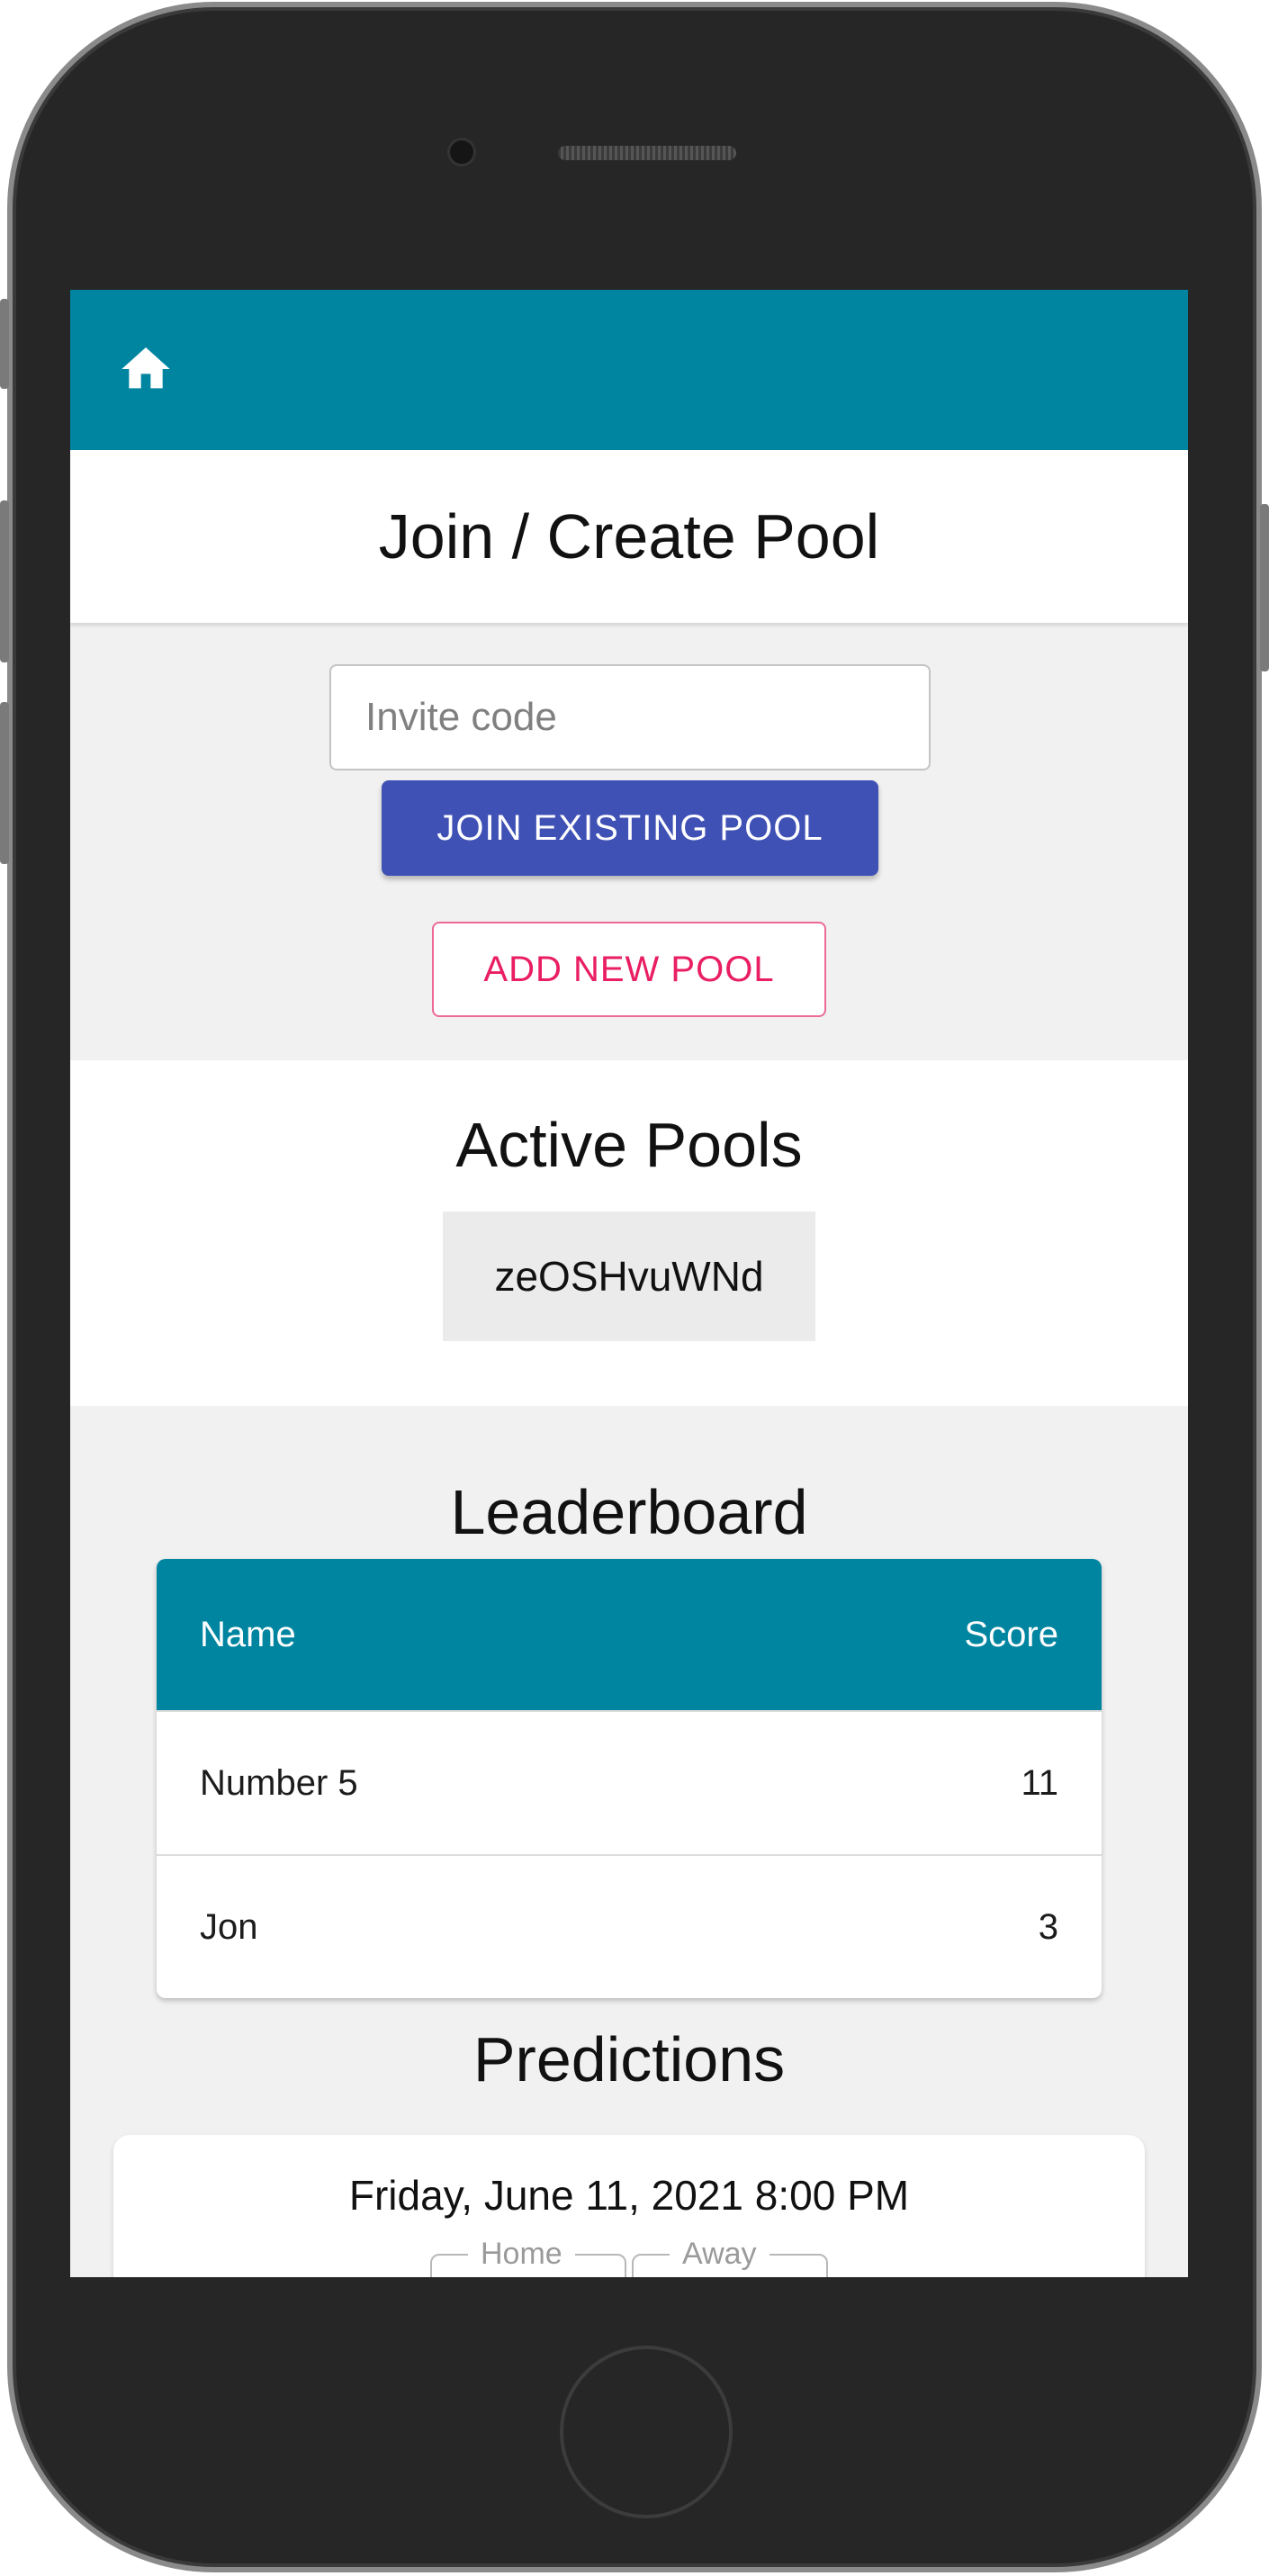 Image resolution: width=1269 pixels, height=2576 pixels. I want to click on home-score-field: Home, so click(528, 2257).